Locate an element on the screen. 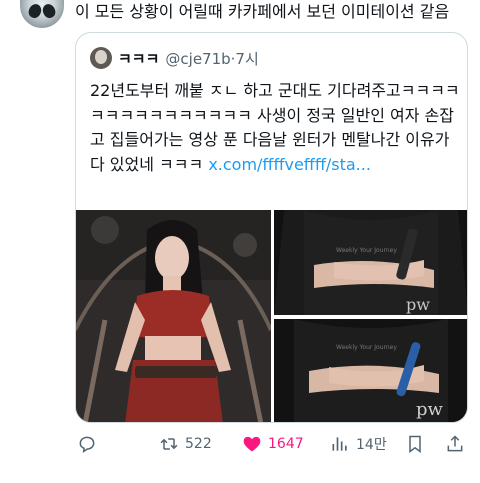 The width and height of the screenshot is (480, 483). media-photo-crossed-arms-1: Weekly Your Journey pw is located at coordinates (370, 262).